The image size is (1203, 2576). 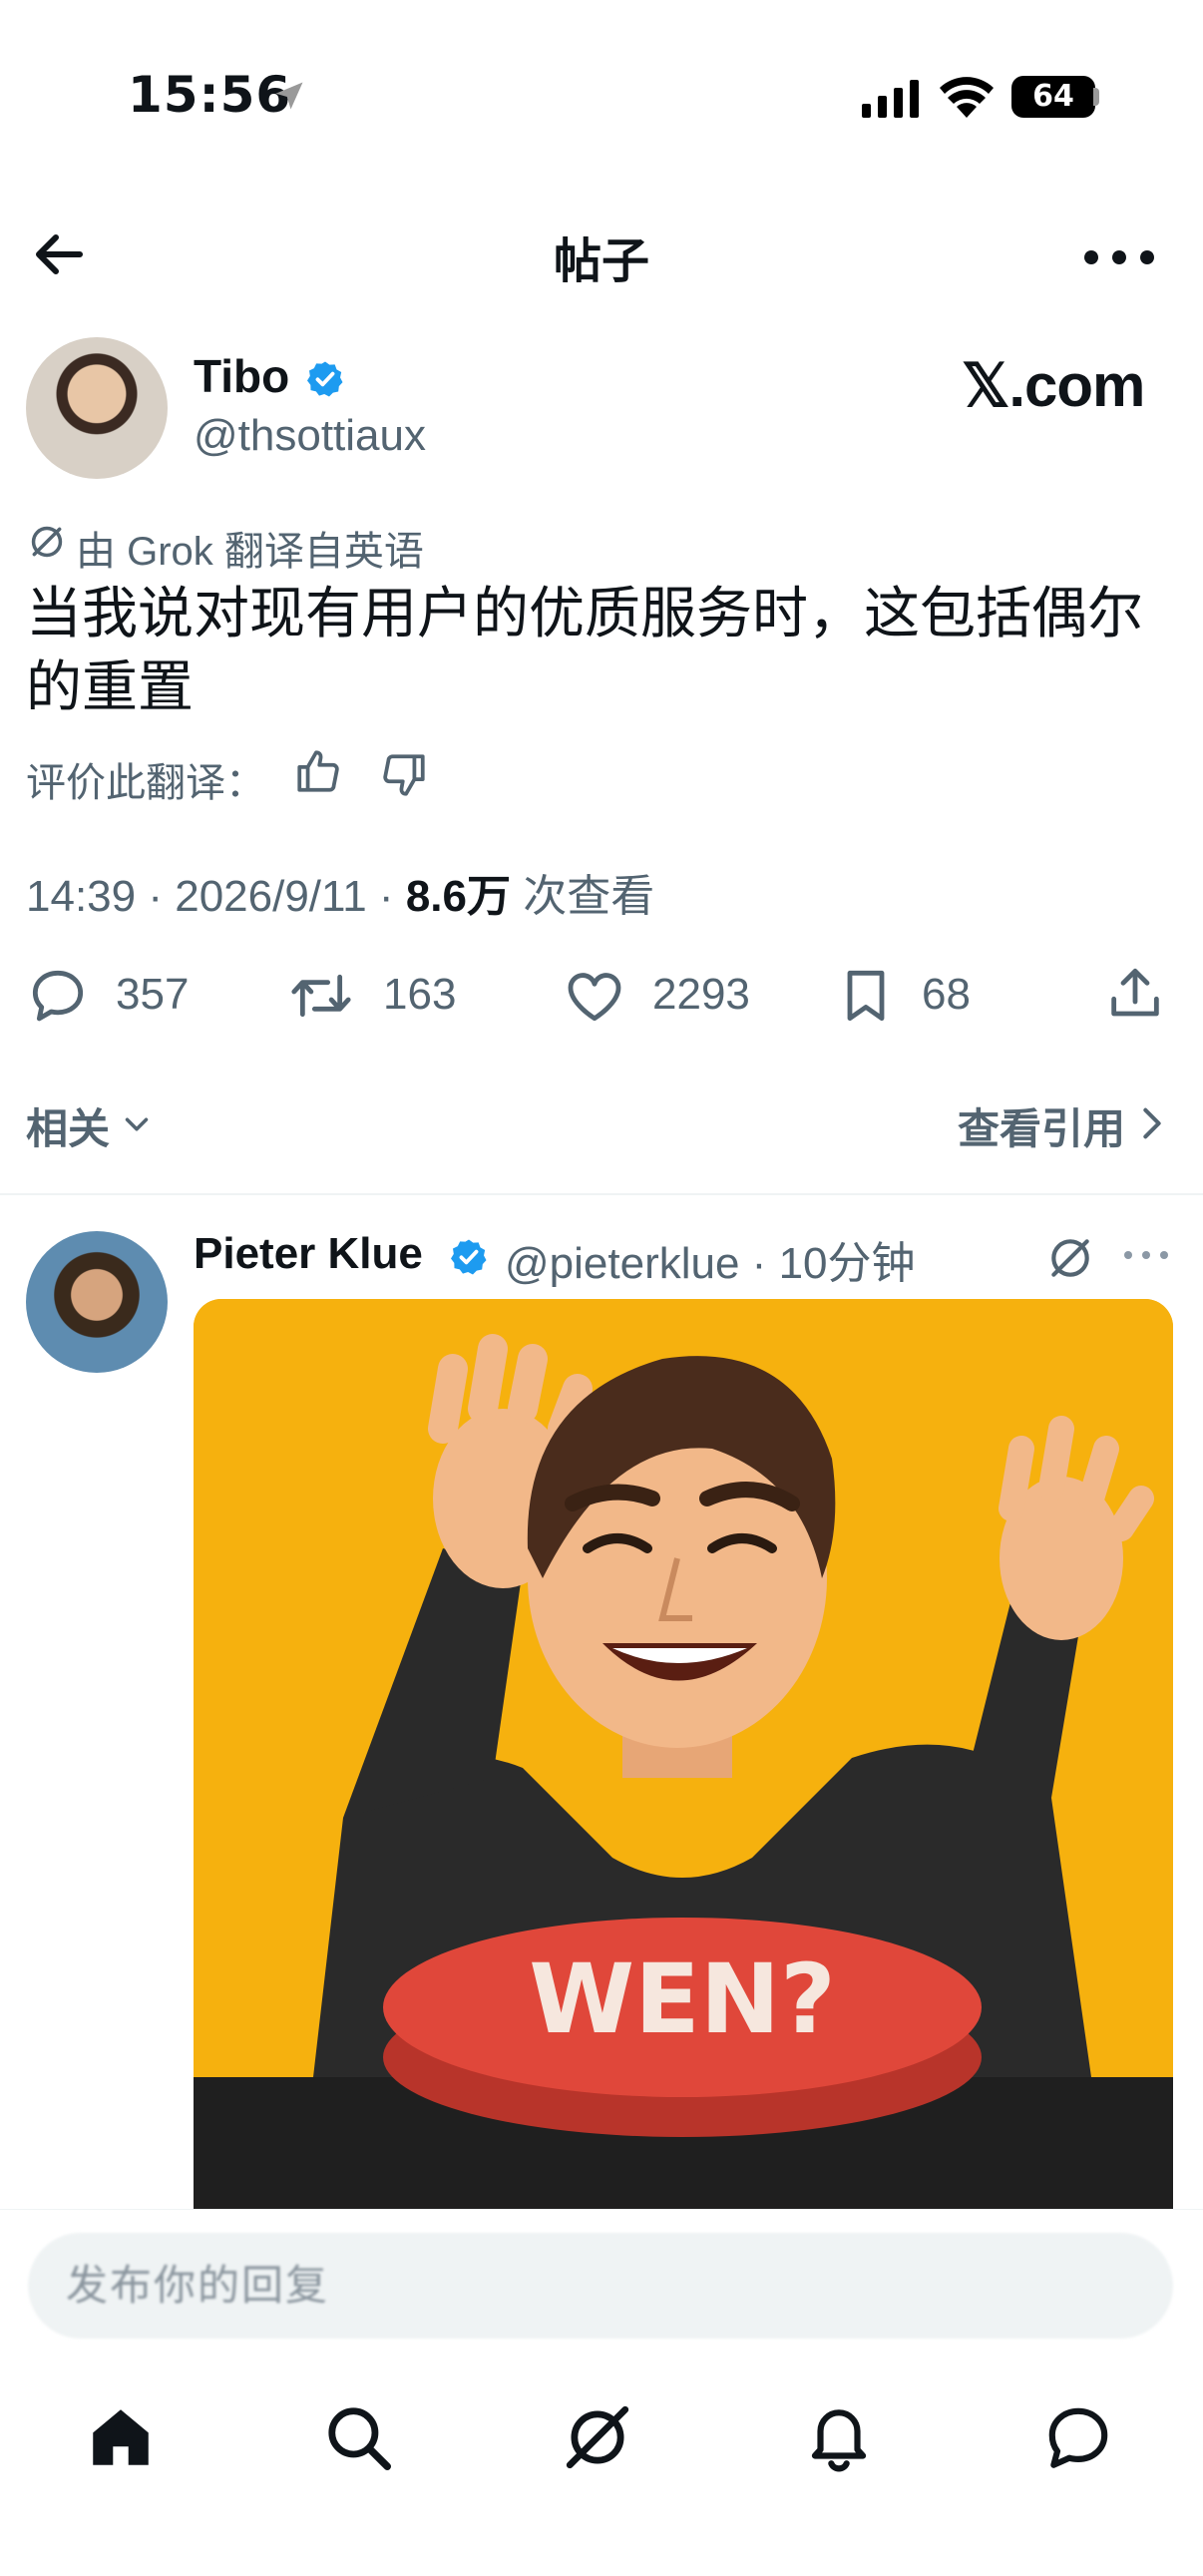 What do you see at coordinates (1152, 1123) in the screenshot?
I see `chevron-right-icon` at bounding box center [1152, 1123].